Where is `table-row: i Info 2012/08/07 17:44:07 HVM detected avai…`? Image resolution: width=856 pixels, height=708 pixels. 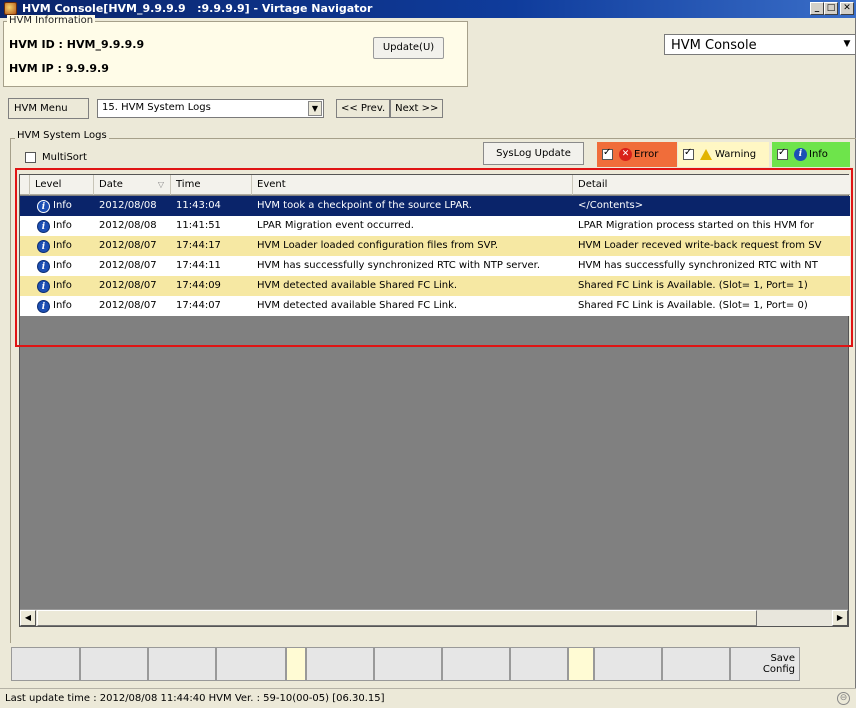 table-row: i Info 2012/08/07 17:44:07 HVM detected avai… is located at coordinates (435, 306).